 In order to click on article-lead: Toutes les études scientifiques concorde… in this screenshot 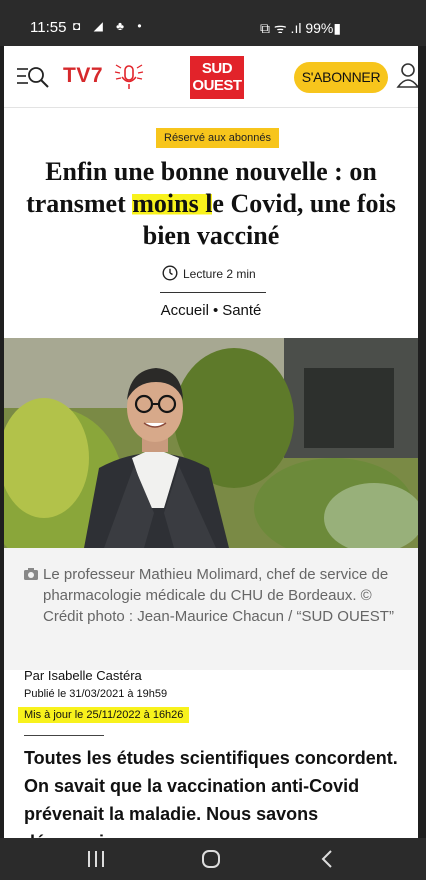, I will do `click(211, 793)`.